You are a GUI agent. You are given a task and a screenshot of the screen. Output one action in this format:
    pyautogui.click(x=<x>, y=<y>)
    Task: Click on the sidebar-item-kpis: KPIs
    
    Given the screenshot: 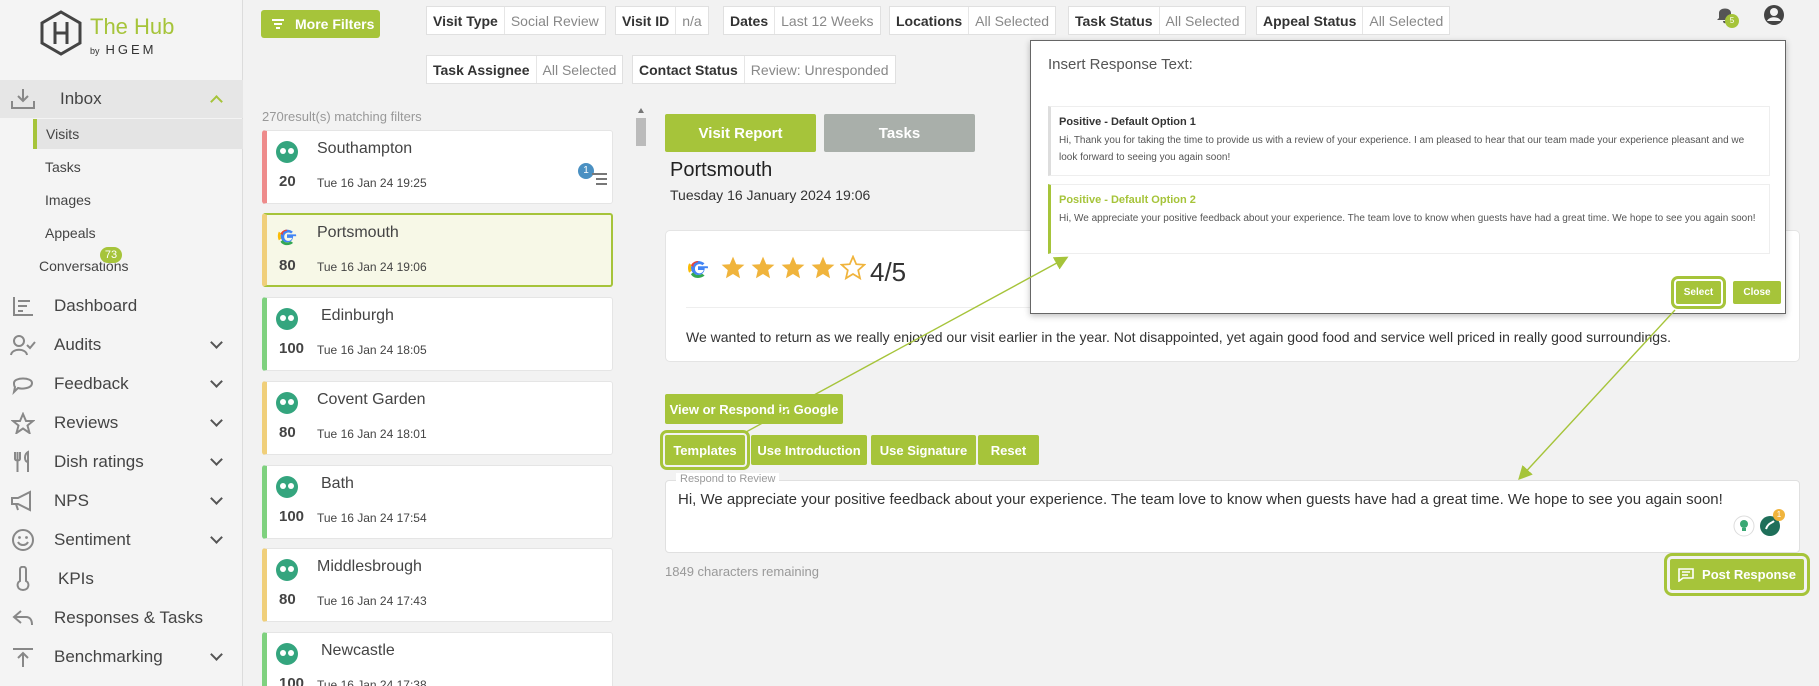 What is the action you would take?
    pyautogui.click(x=121, y=579)
    